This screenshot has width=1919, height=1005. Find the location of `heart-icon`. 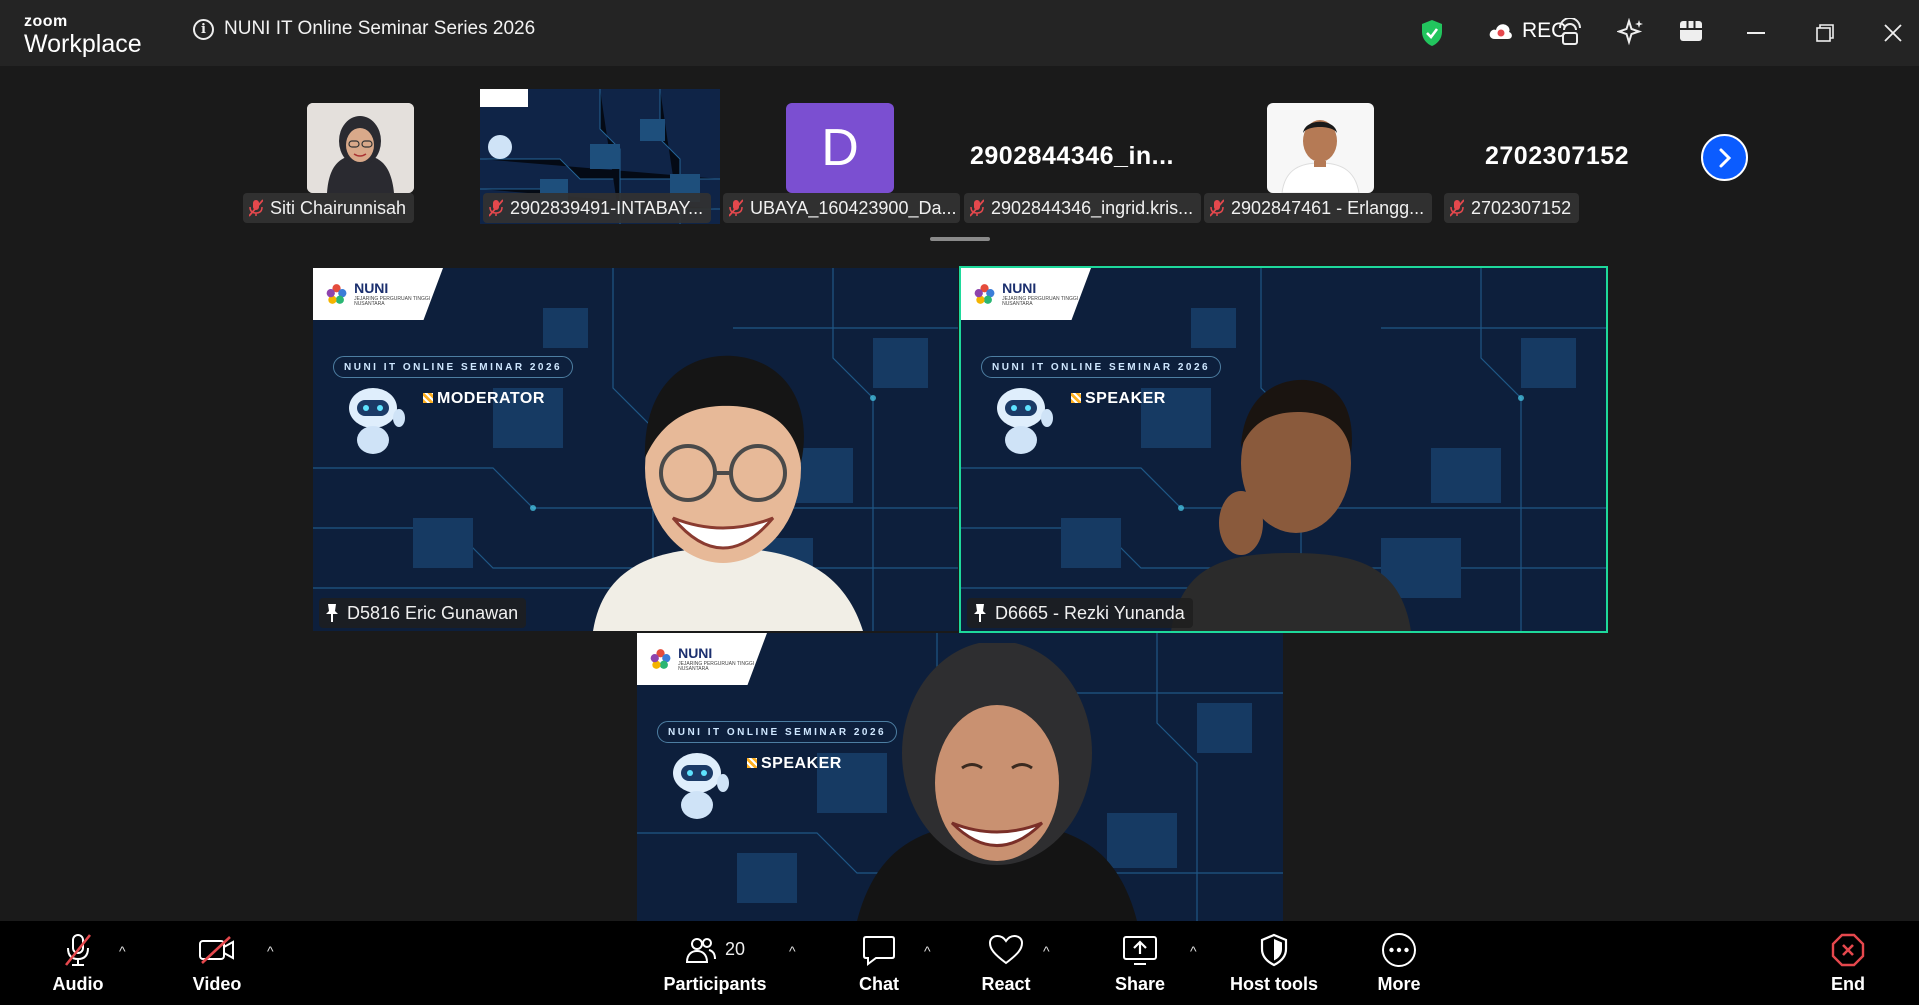

heart-icon is located at coordinates (1006, 949).